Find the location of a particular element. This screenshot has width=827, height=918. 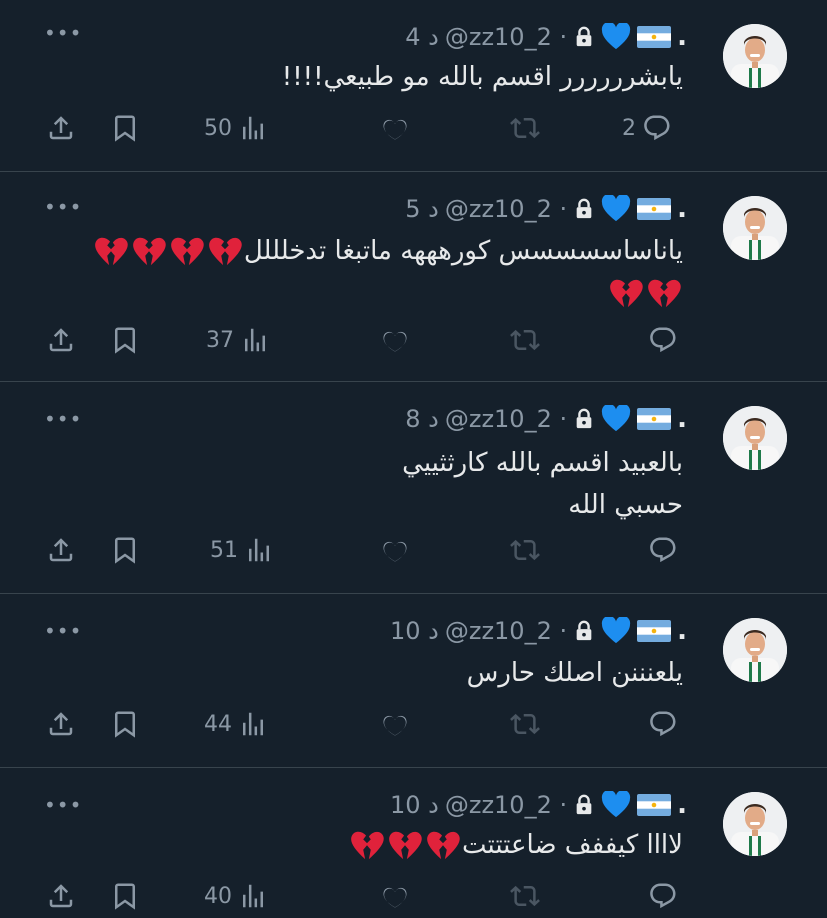

tweet-text: ياناساسسسسس كورهههه ماتبغا تدخلللل is located at coordinates (371, 272).